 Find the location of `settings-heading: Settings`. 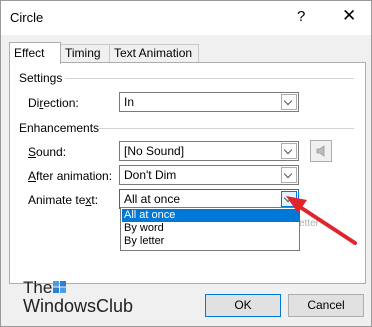

settings-heading: Settings is located at coordinates (41, 78).